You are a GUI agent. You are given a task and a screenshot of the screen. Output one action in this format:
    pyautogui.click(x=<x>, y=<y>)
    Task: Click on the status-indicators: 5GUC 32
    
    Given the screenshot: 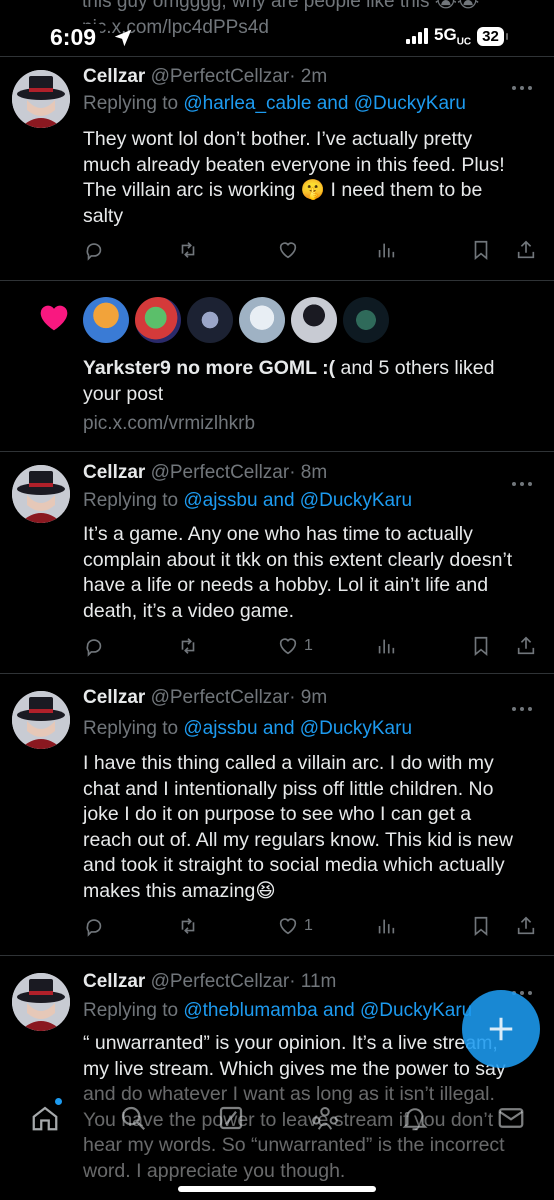 What is the action you would take?
    pyautogui.click(x=455, y=36)
    